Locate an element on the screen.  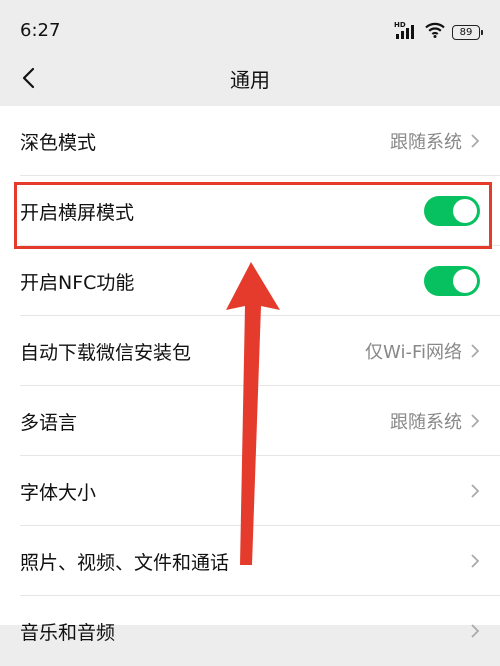
nav-bar: 通用 is located at coordinates (250, 82).